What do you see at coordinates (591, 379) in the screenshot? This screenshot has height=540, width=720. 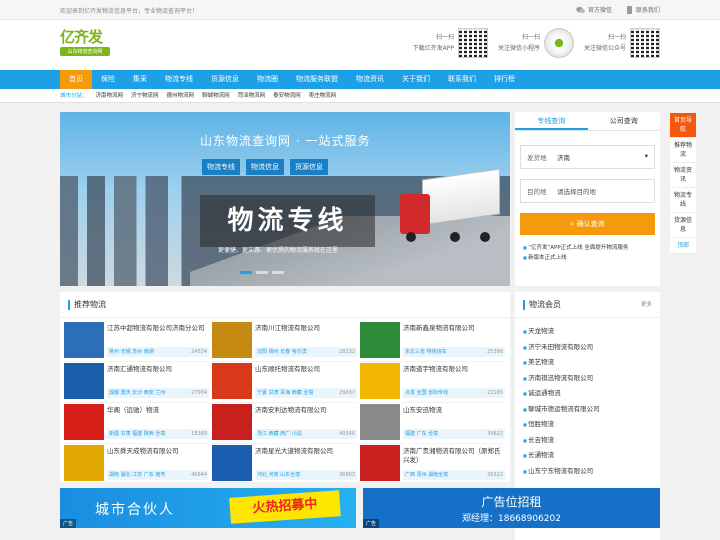 I see `member-item: 济南祺迅物流有限公司` at bounding box center [591, 379].